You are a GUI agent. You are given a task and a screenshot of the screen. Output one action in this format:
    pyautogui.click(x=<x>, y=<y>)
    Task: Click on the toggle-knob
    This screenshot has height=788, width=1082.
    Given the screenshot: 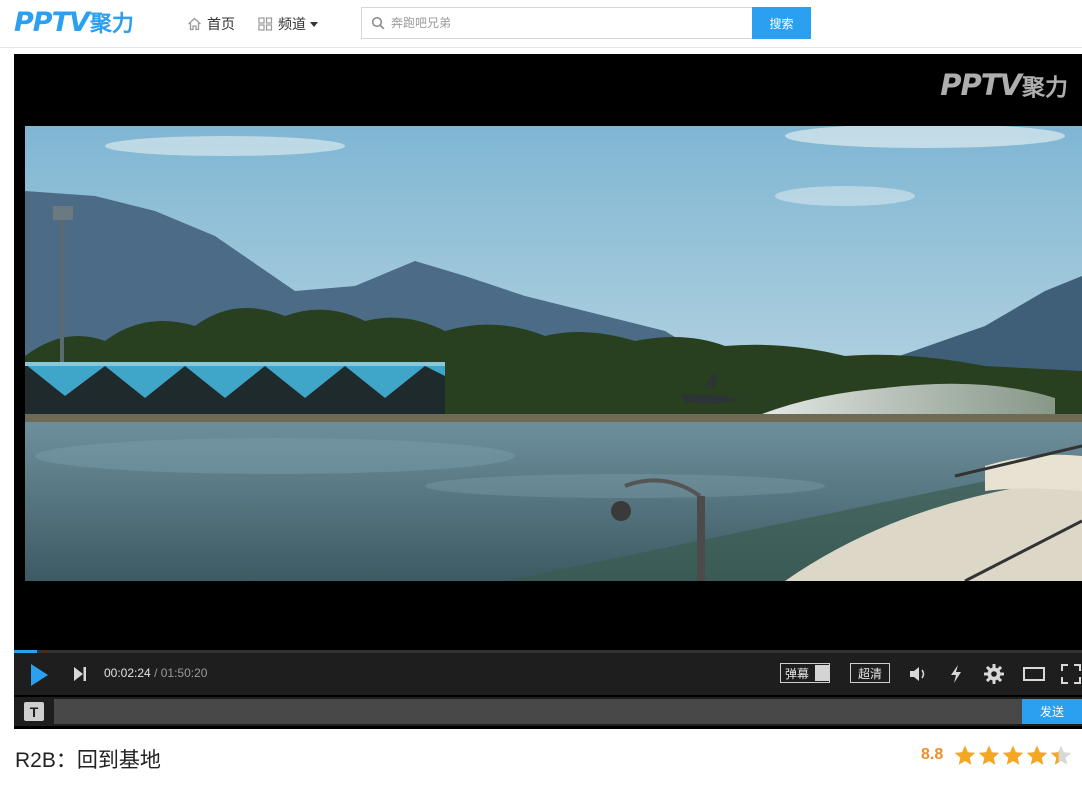 What is the action you would take?
    pyautogui.click(x=822, y=673)
    